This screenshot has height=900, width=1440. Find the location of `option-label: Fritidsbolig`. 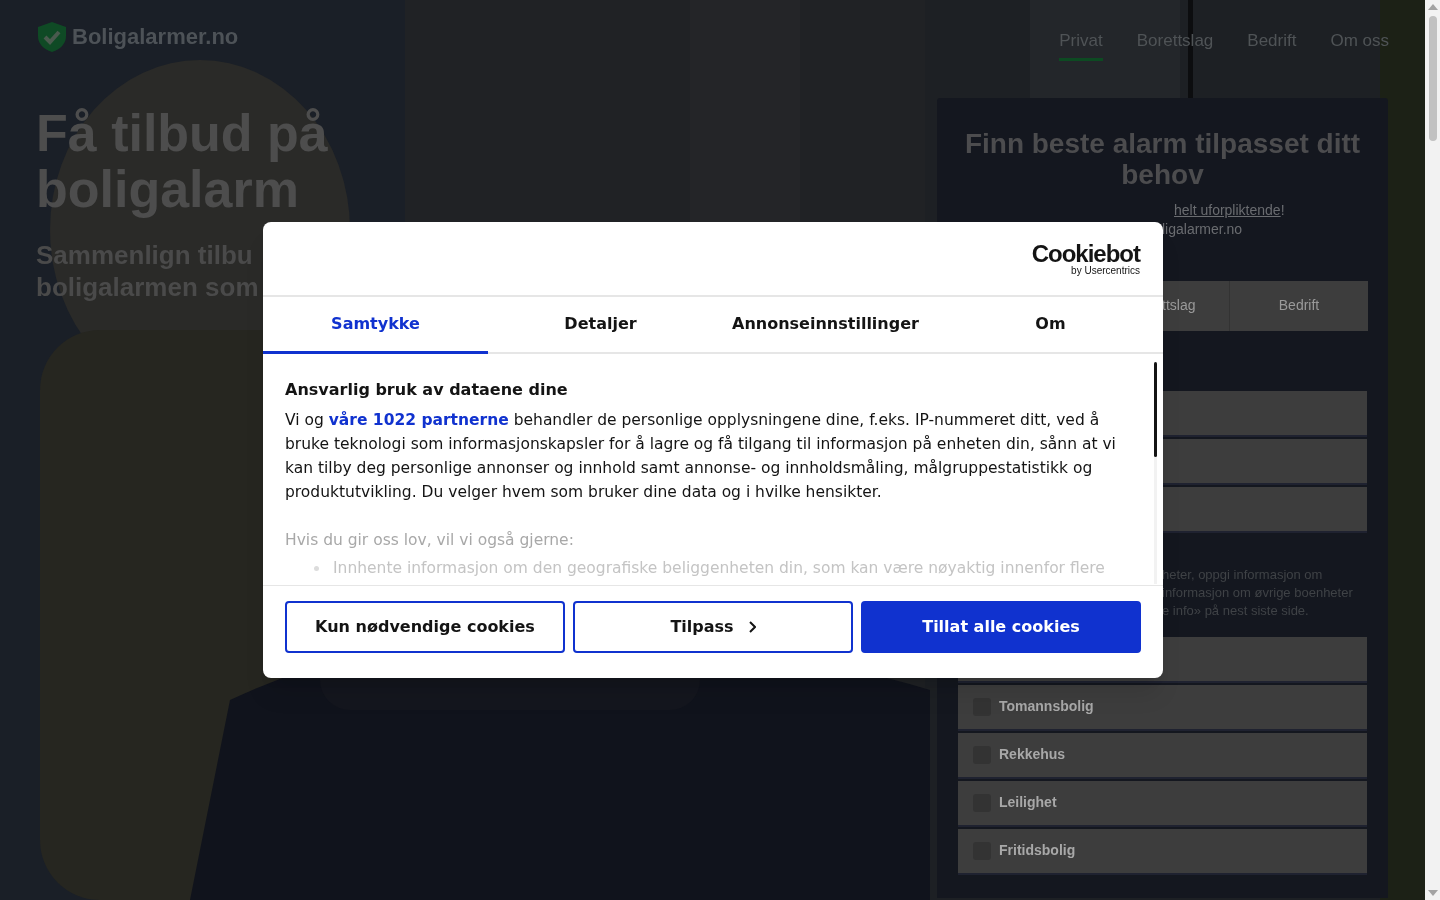

option-label: Fritidsbolig is located at coordinates (1037, 850).